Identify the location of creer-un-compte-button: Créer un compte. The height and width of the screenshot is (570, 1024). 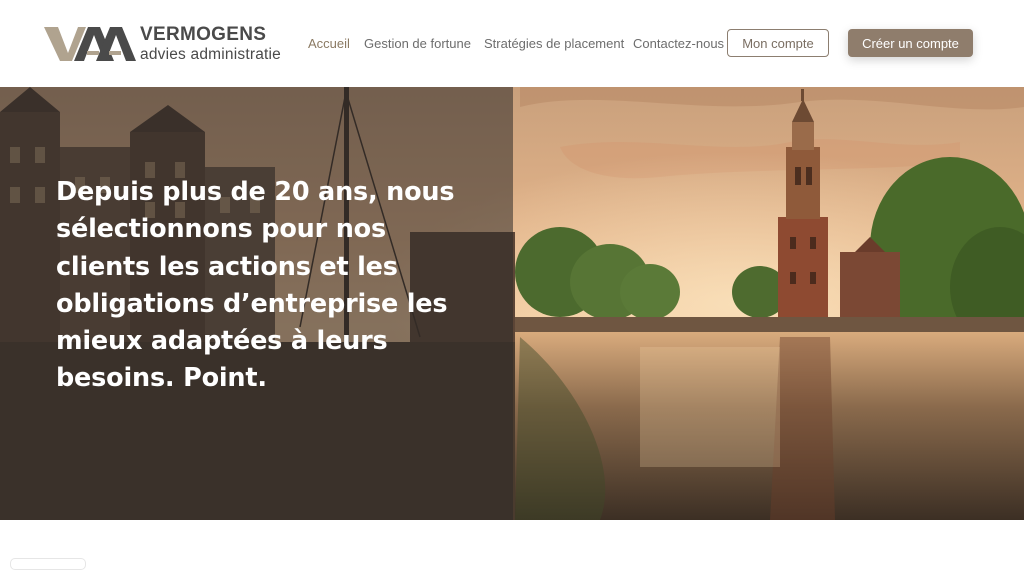
(910, 43).